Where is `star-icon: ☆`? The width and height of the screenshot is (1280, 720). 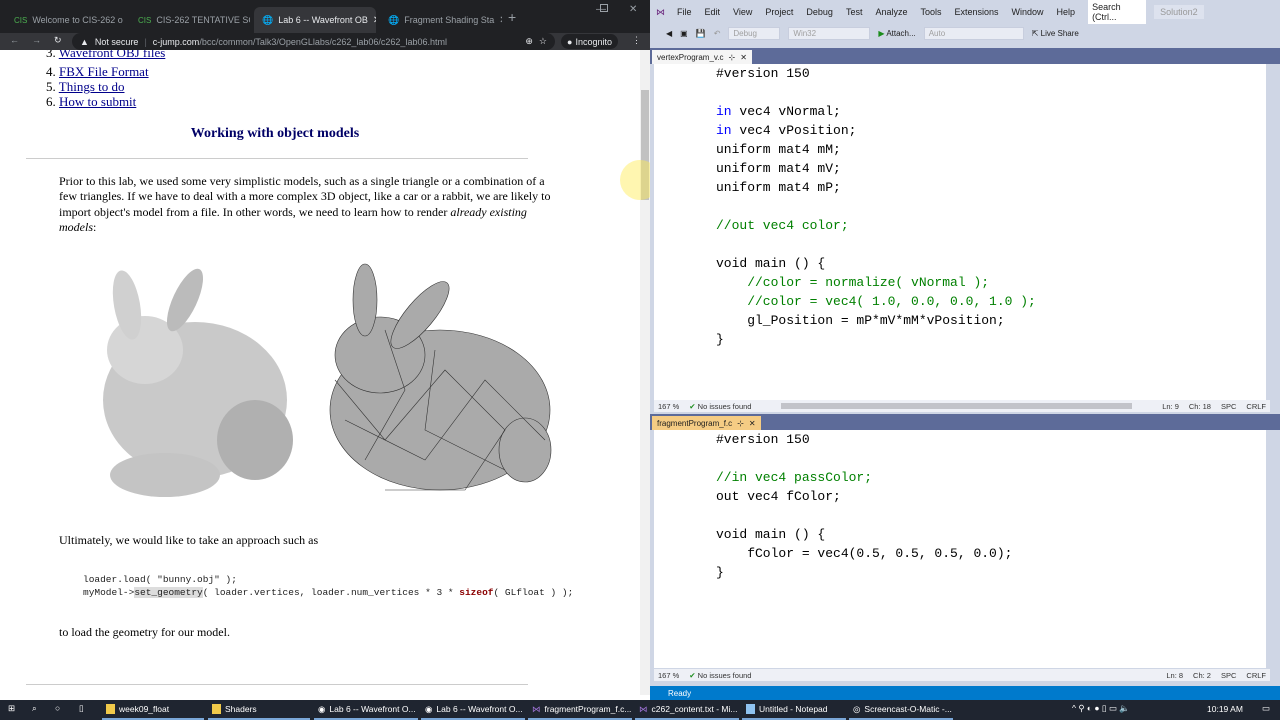 star-icon: ☆ is located at coordinates (543, 41).